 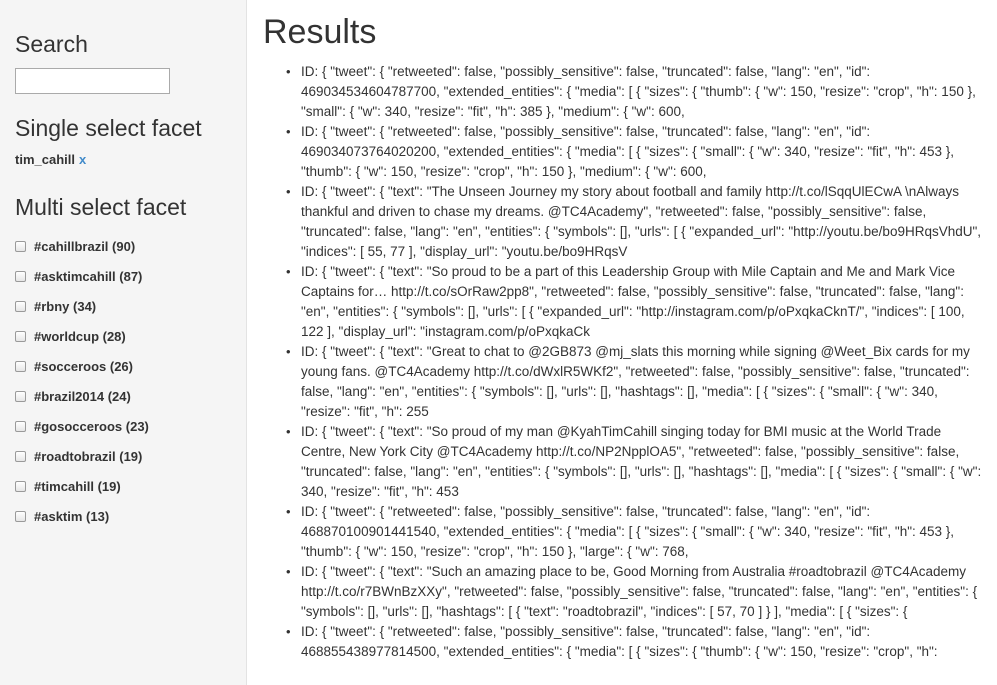 I want to click on facet-item: #asktim (13), so click(x=123, y=516).